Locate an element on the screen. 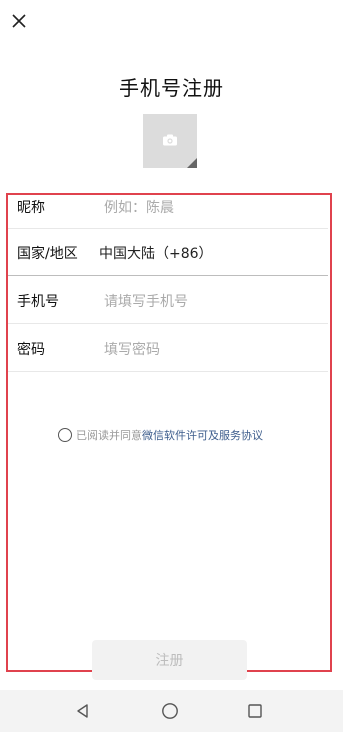 The image size is (343, 732). nickname-label: 昵称 is located at coordinates (31, 207).